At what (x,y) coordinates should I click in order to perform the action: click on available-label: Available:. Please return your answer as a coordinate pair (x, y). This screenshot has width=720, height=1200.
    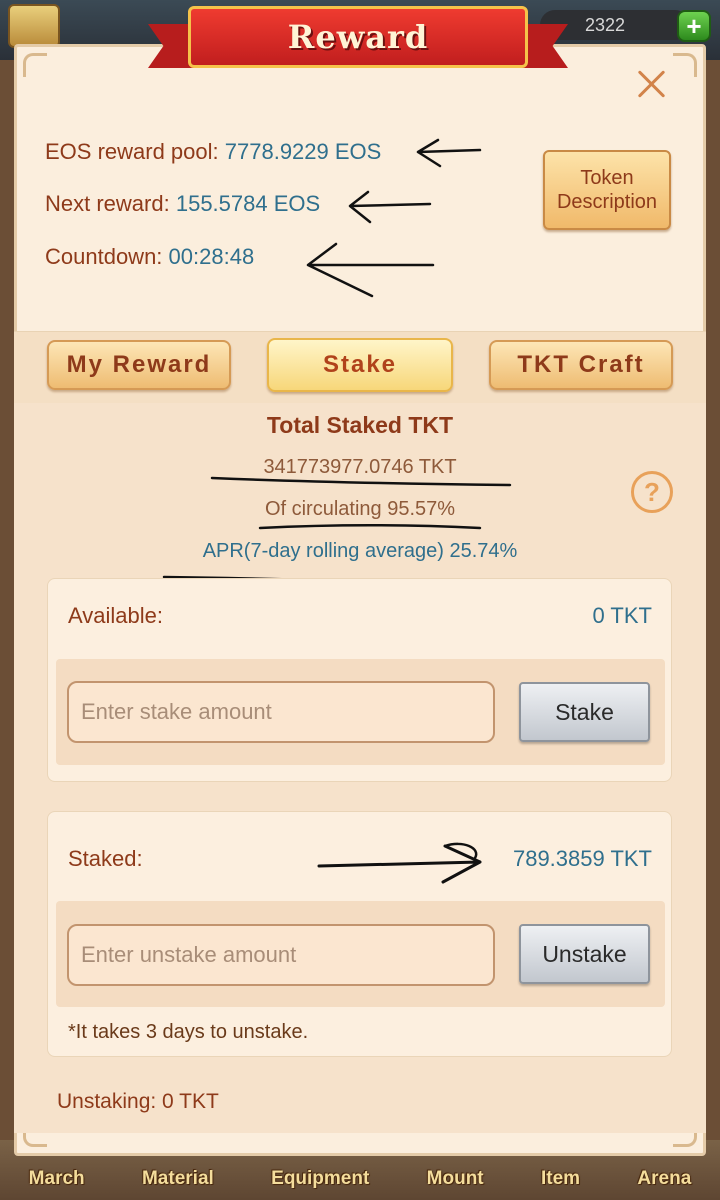
    Looking at the image, I should click on (115, 615).